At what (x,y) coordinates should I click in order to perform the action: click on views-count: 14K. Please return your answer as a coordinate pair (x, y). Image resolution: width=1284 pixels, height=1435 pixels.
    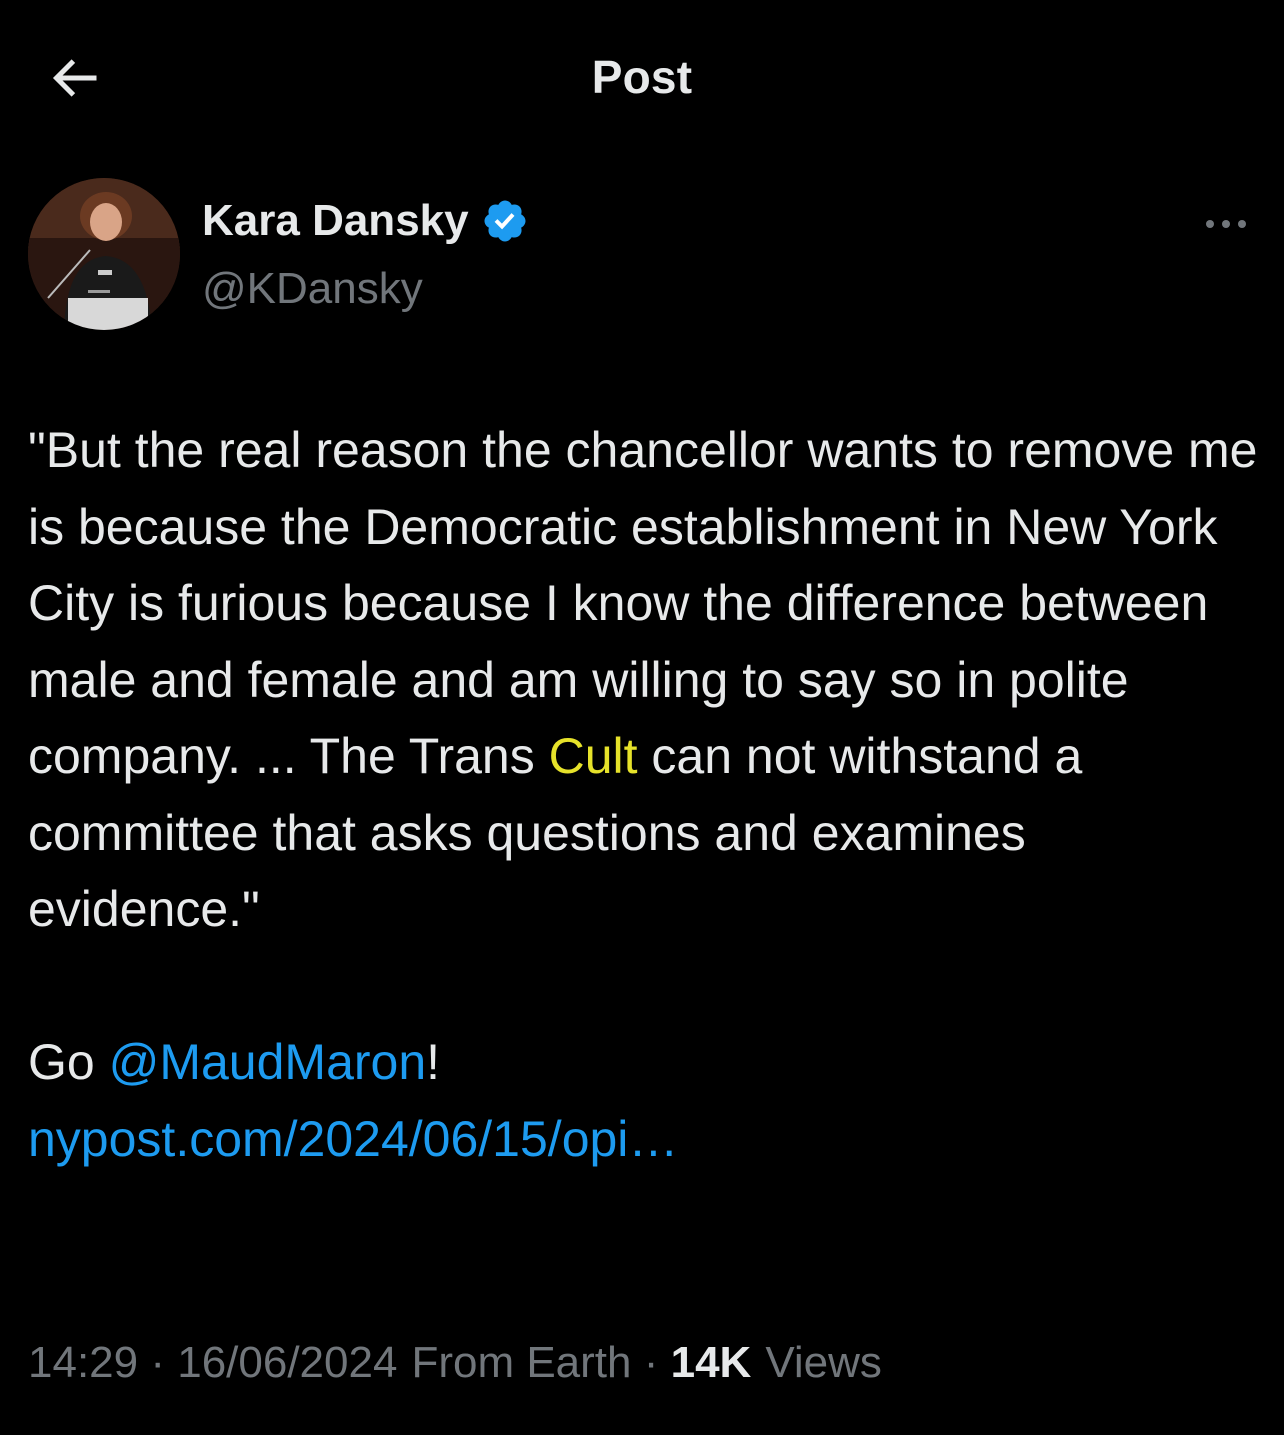
    Looking at the image, I should click on (711, 1362).